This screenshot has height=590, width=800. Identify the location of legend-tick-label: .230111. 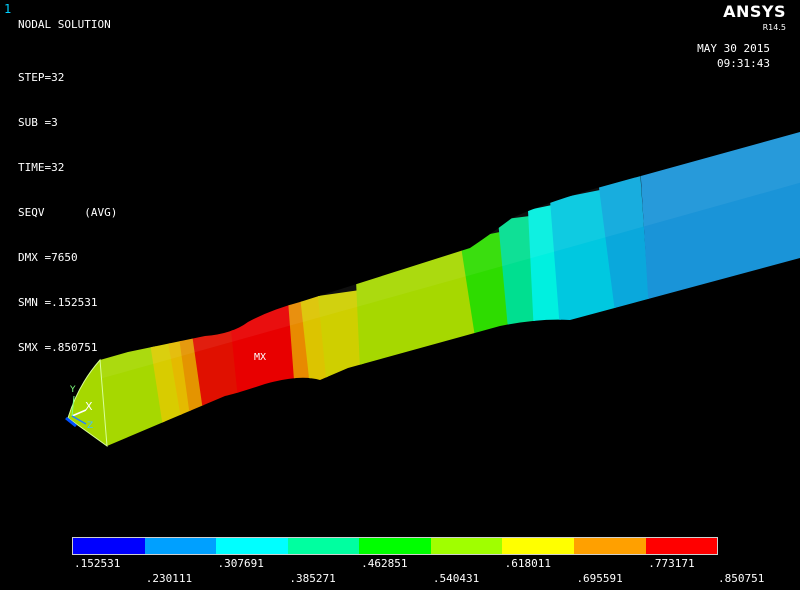
(169, 578).